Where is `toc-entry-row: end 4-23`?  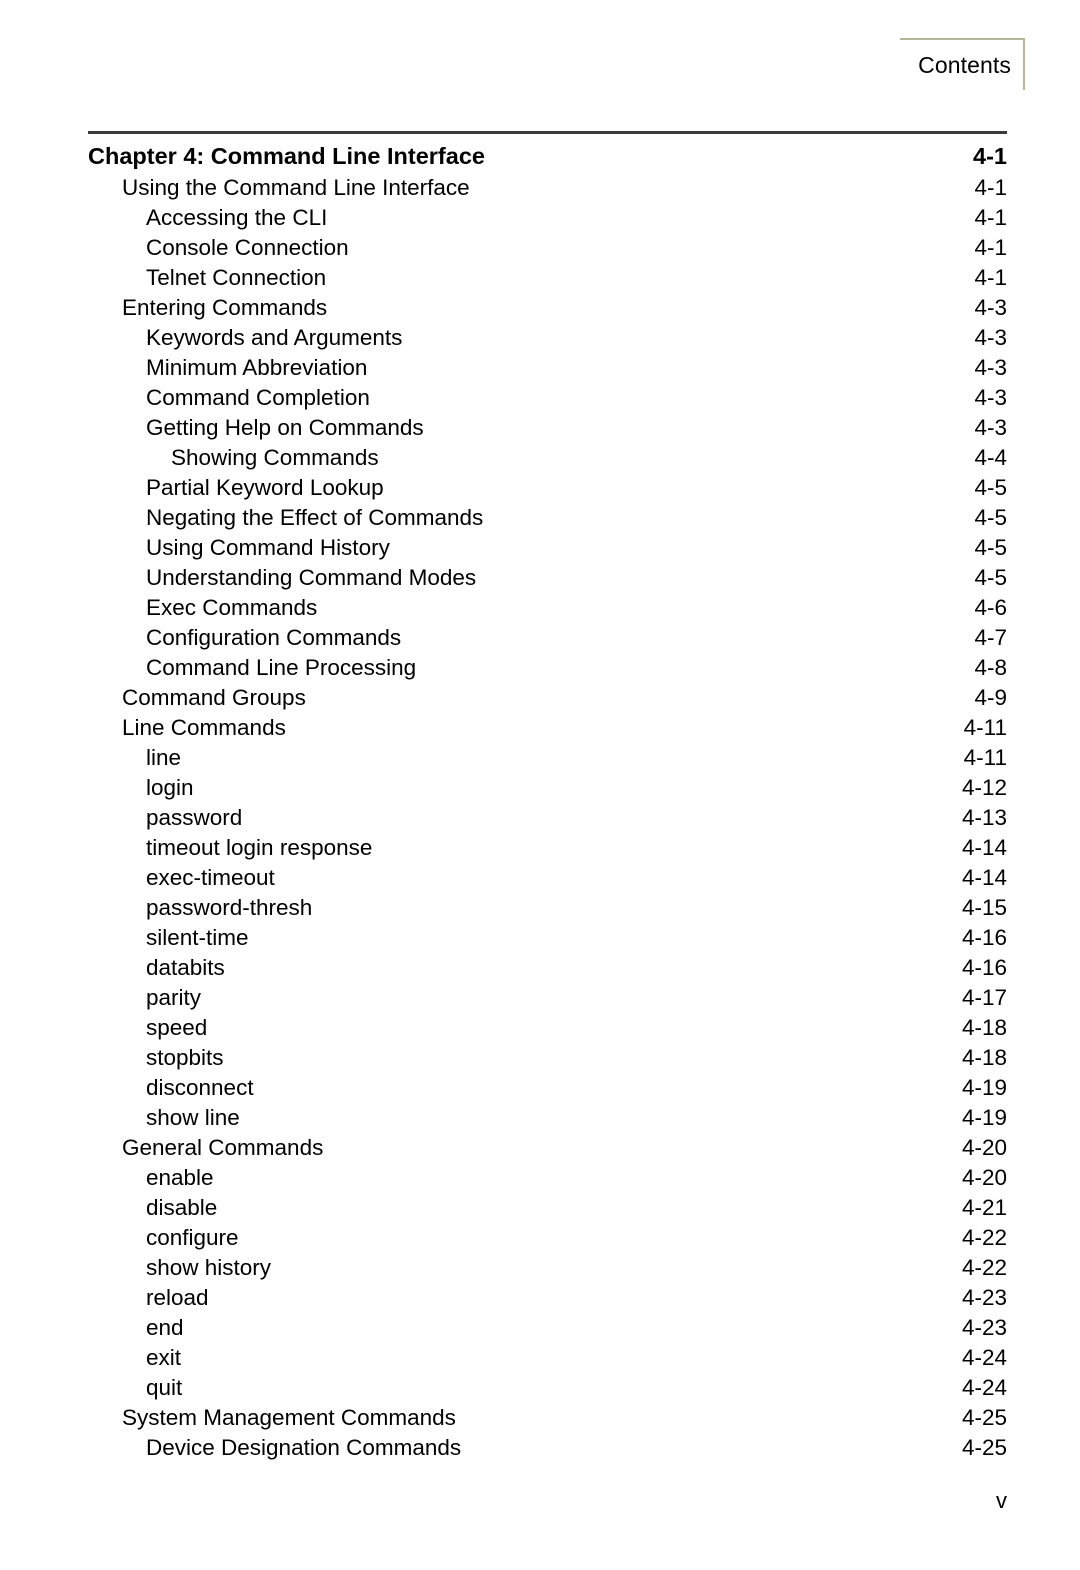 toc-entry-row: end 4-23 is located at coordinates (547, 1328).